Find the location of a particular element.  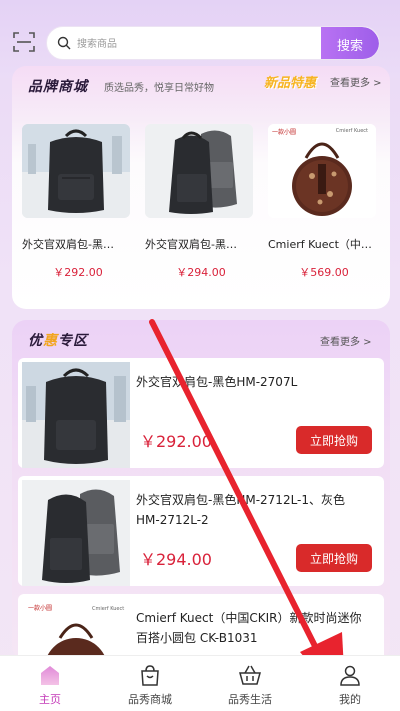

list-item: 外交官双肩包-黑色HM-2707L ￥292.00 立即抢购 is located at coordinates (201, 413).